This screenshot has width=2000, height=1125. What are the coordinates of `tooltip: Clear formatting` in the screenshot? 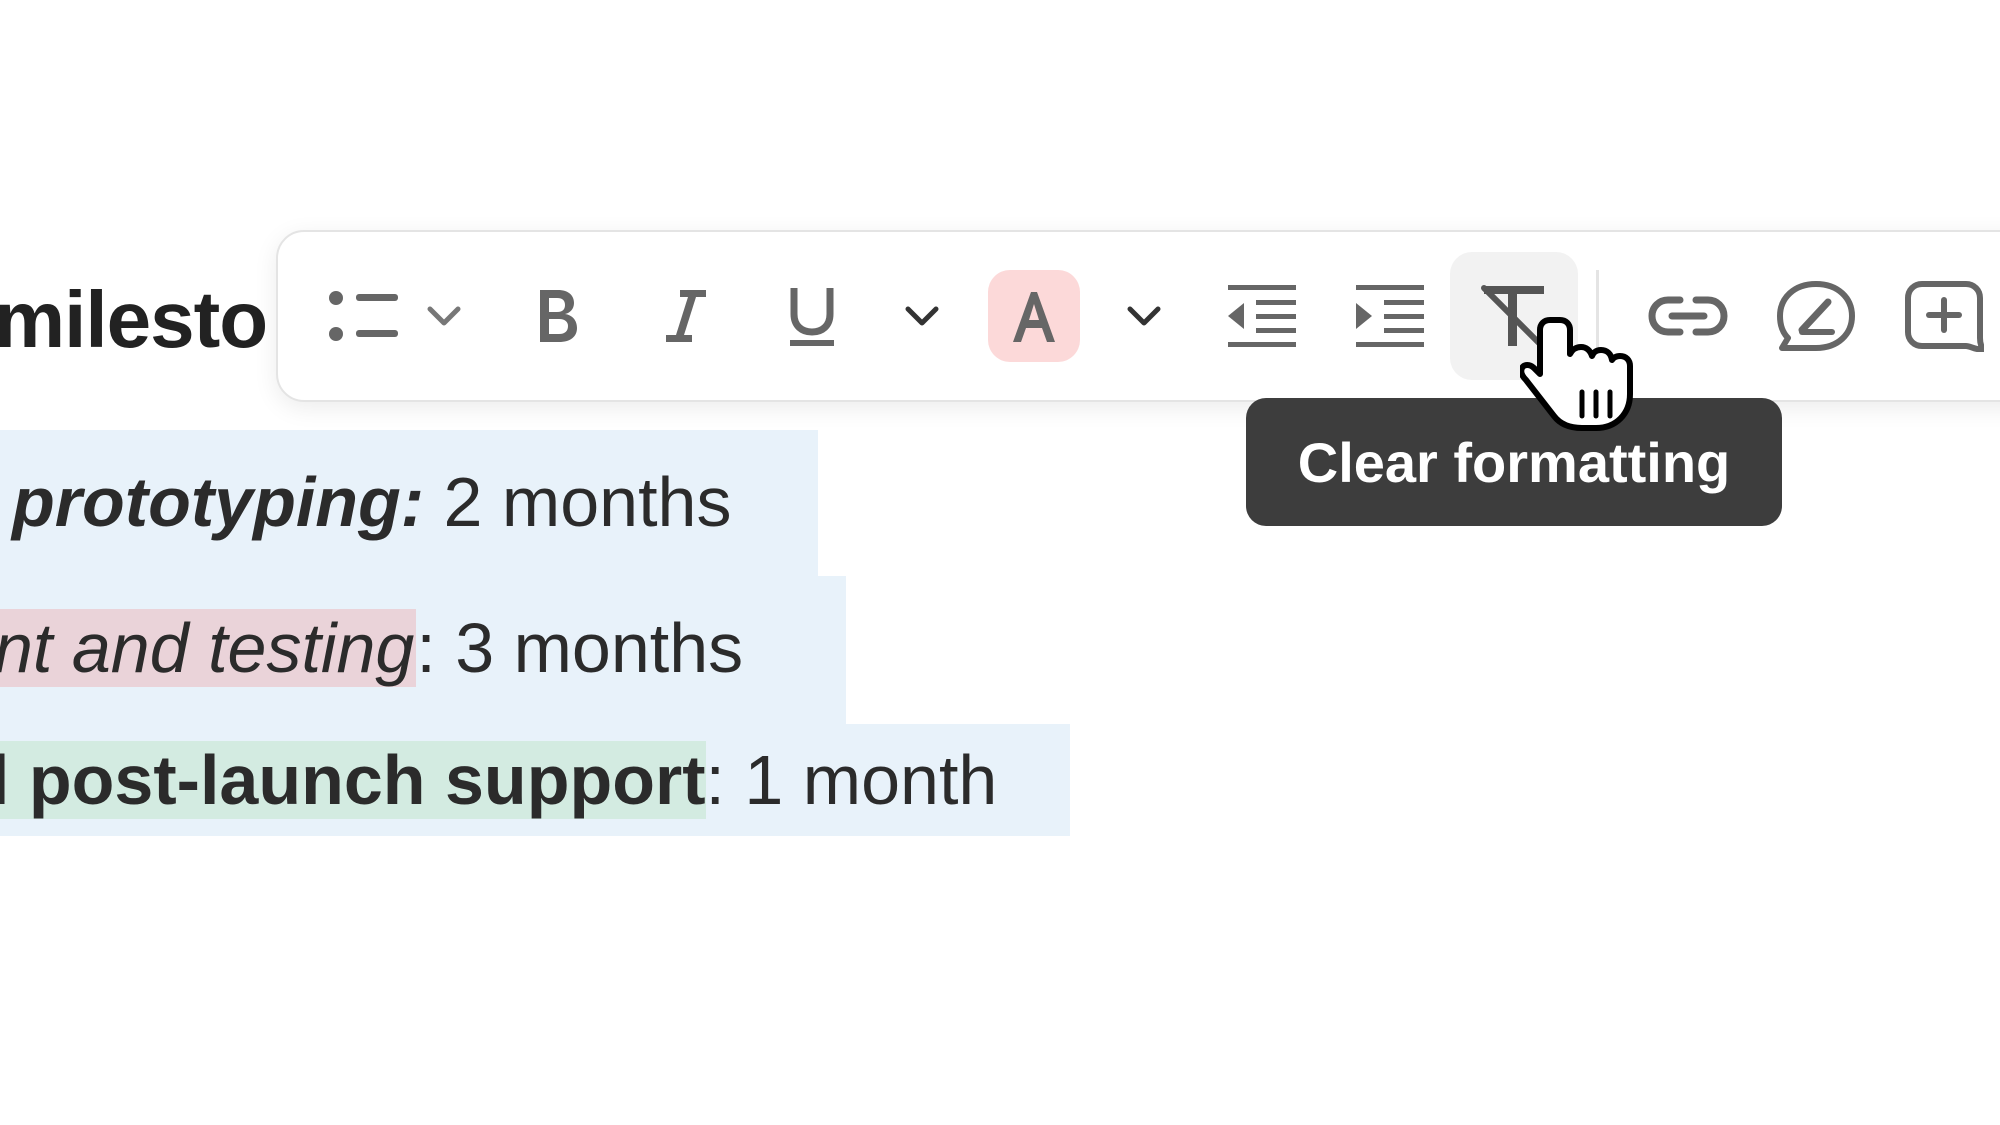 It's located at (1514, 462).